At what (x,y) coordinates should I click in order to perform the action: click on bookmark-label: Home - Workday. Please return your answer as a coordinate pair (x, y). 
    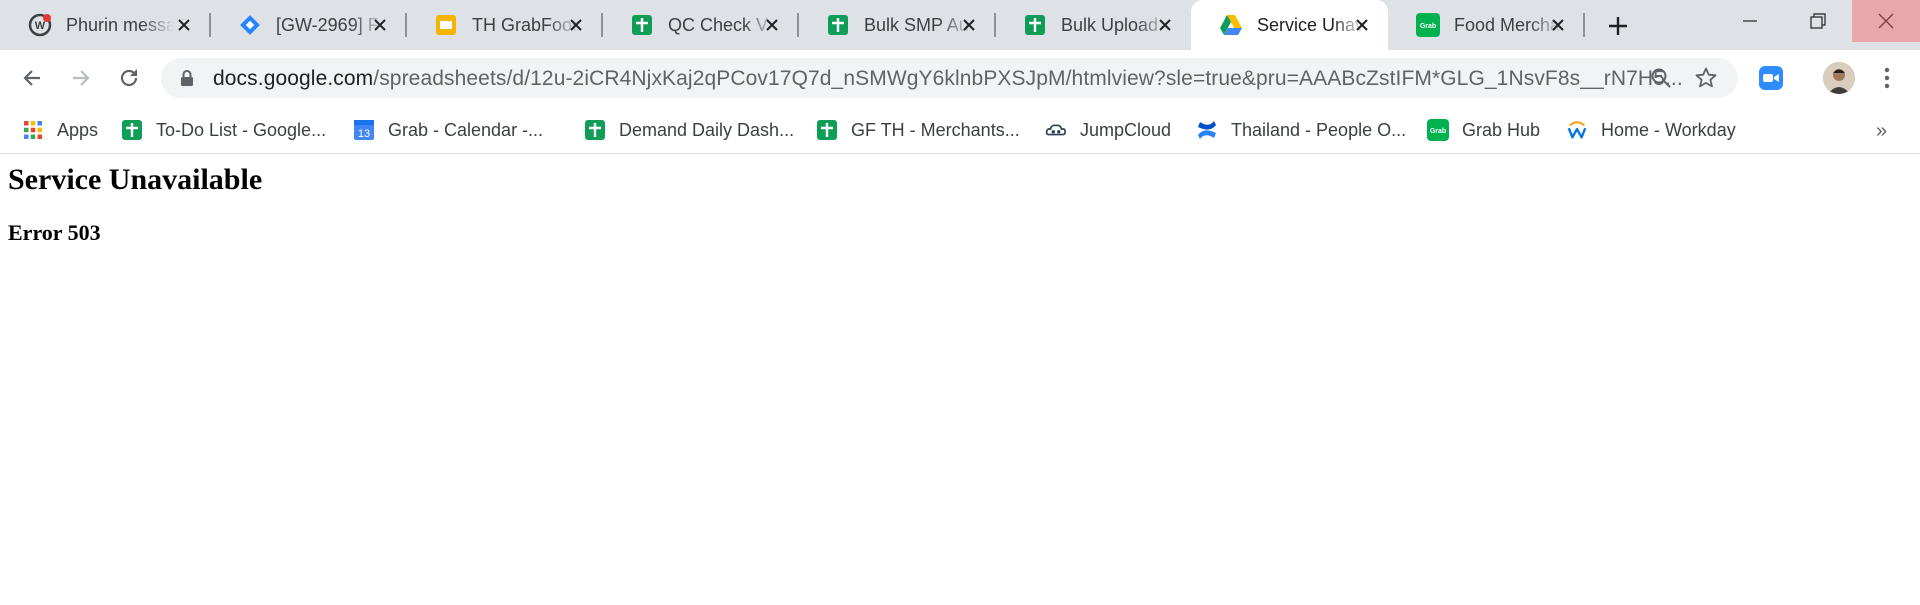
    Looking at the image, I should click on (1668, 129).